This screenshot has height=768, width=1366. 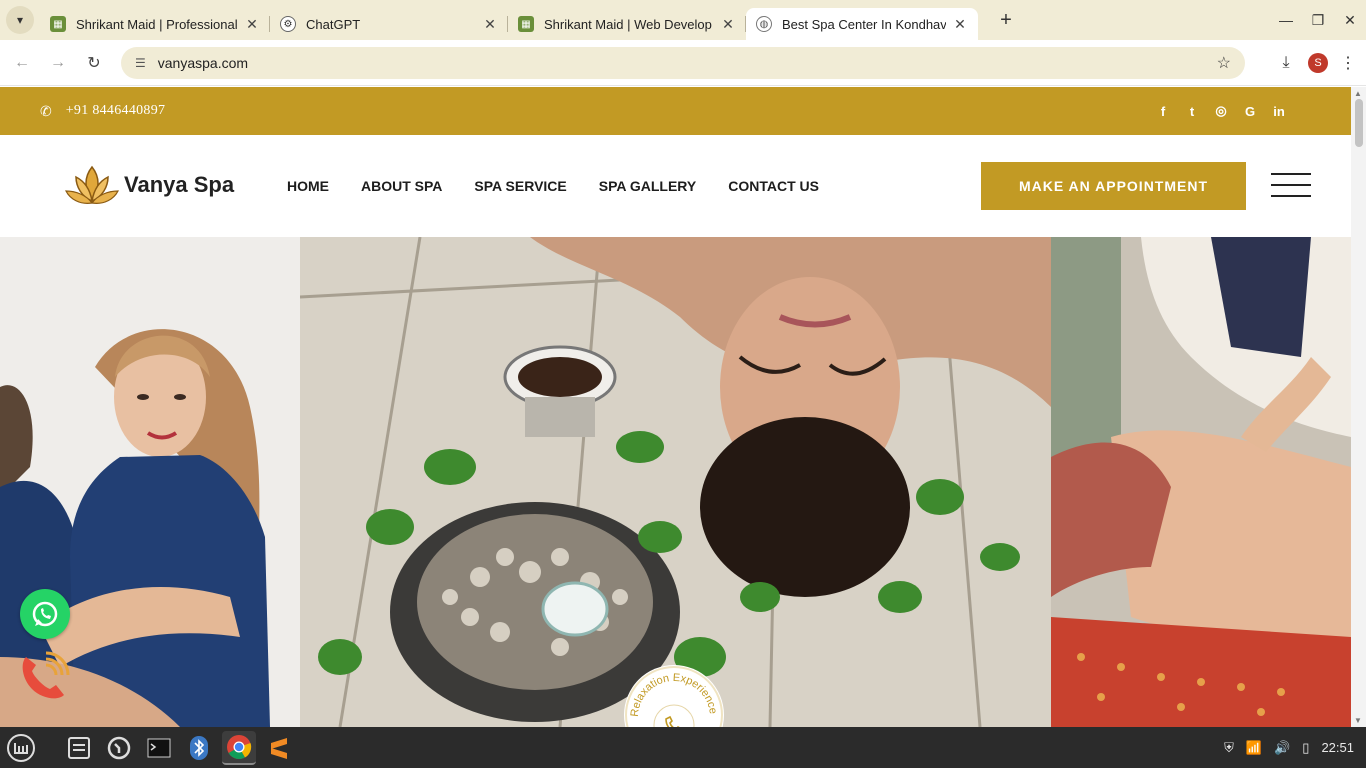 I want to click on nav-about-spa: ABOUT SPA, so click(x=401, y=186).